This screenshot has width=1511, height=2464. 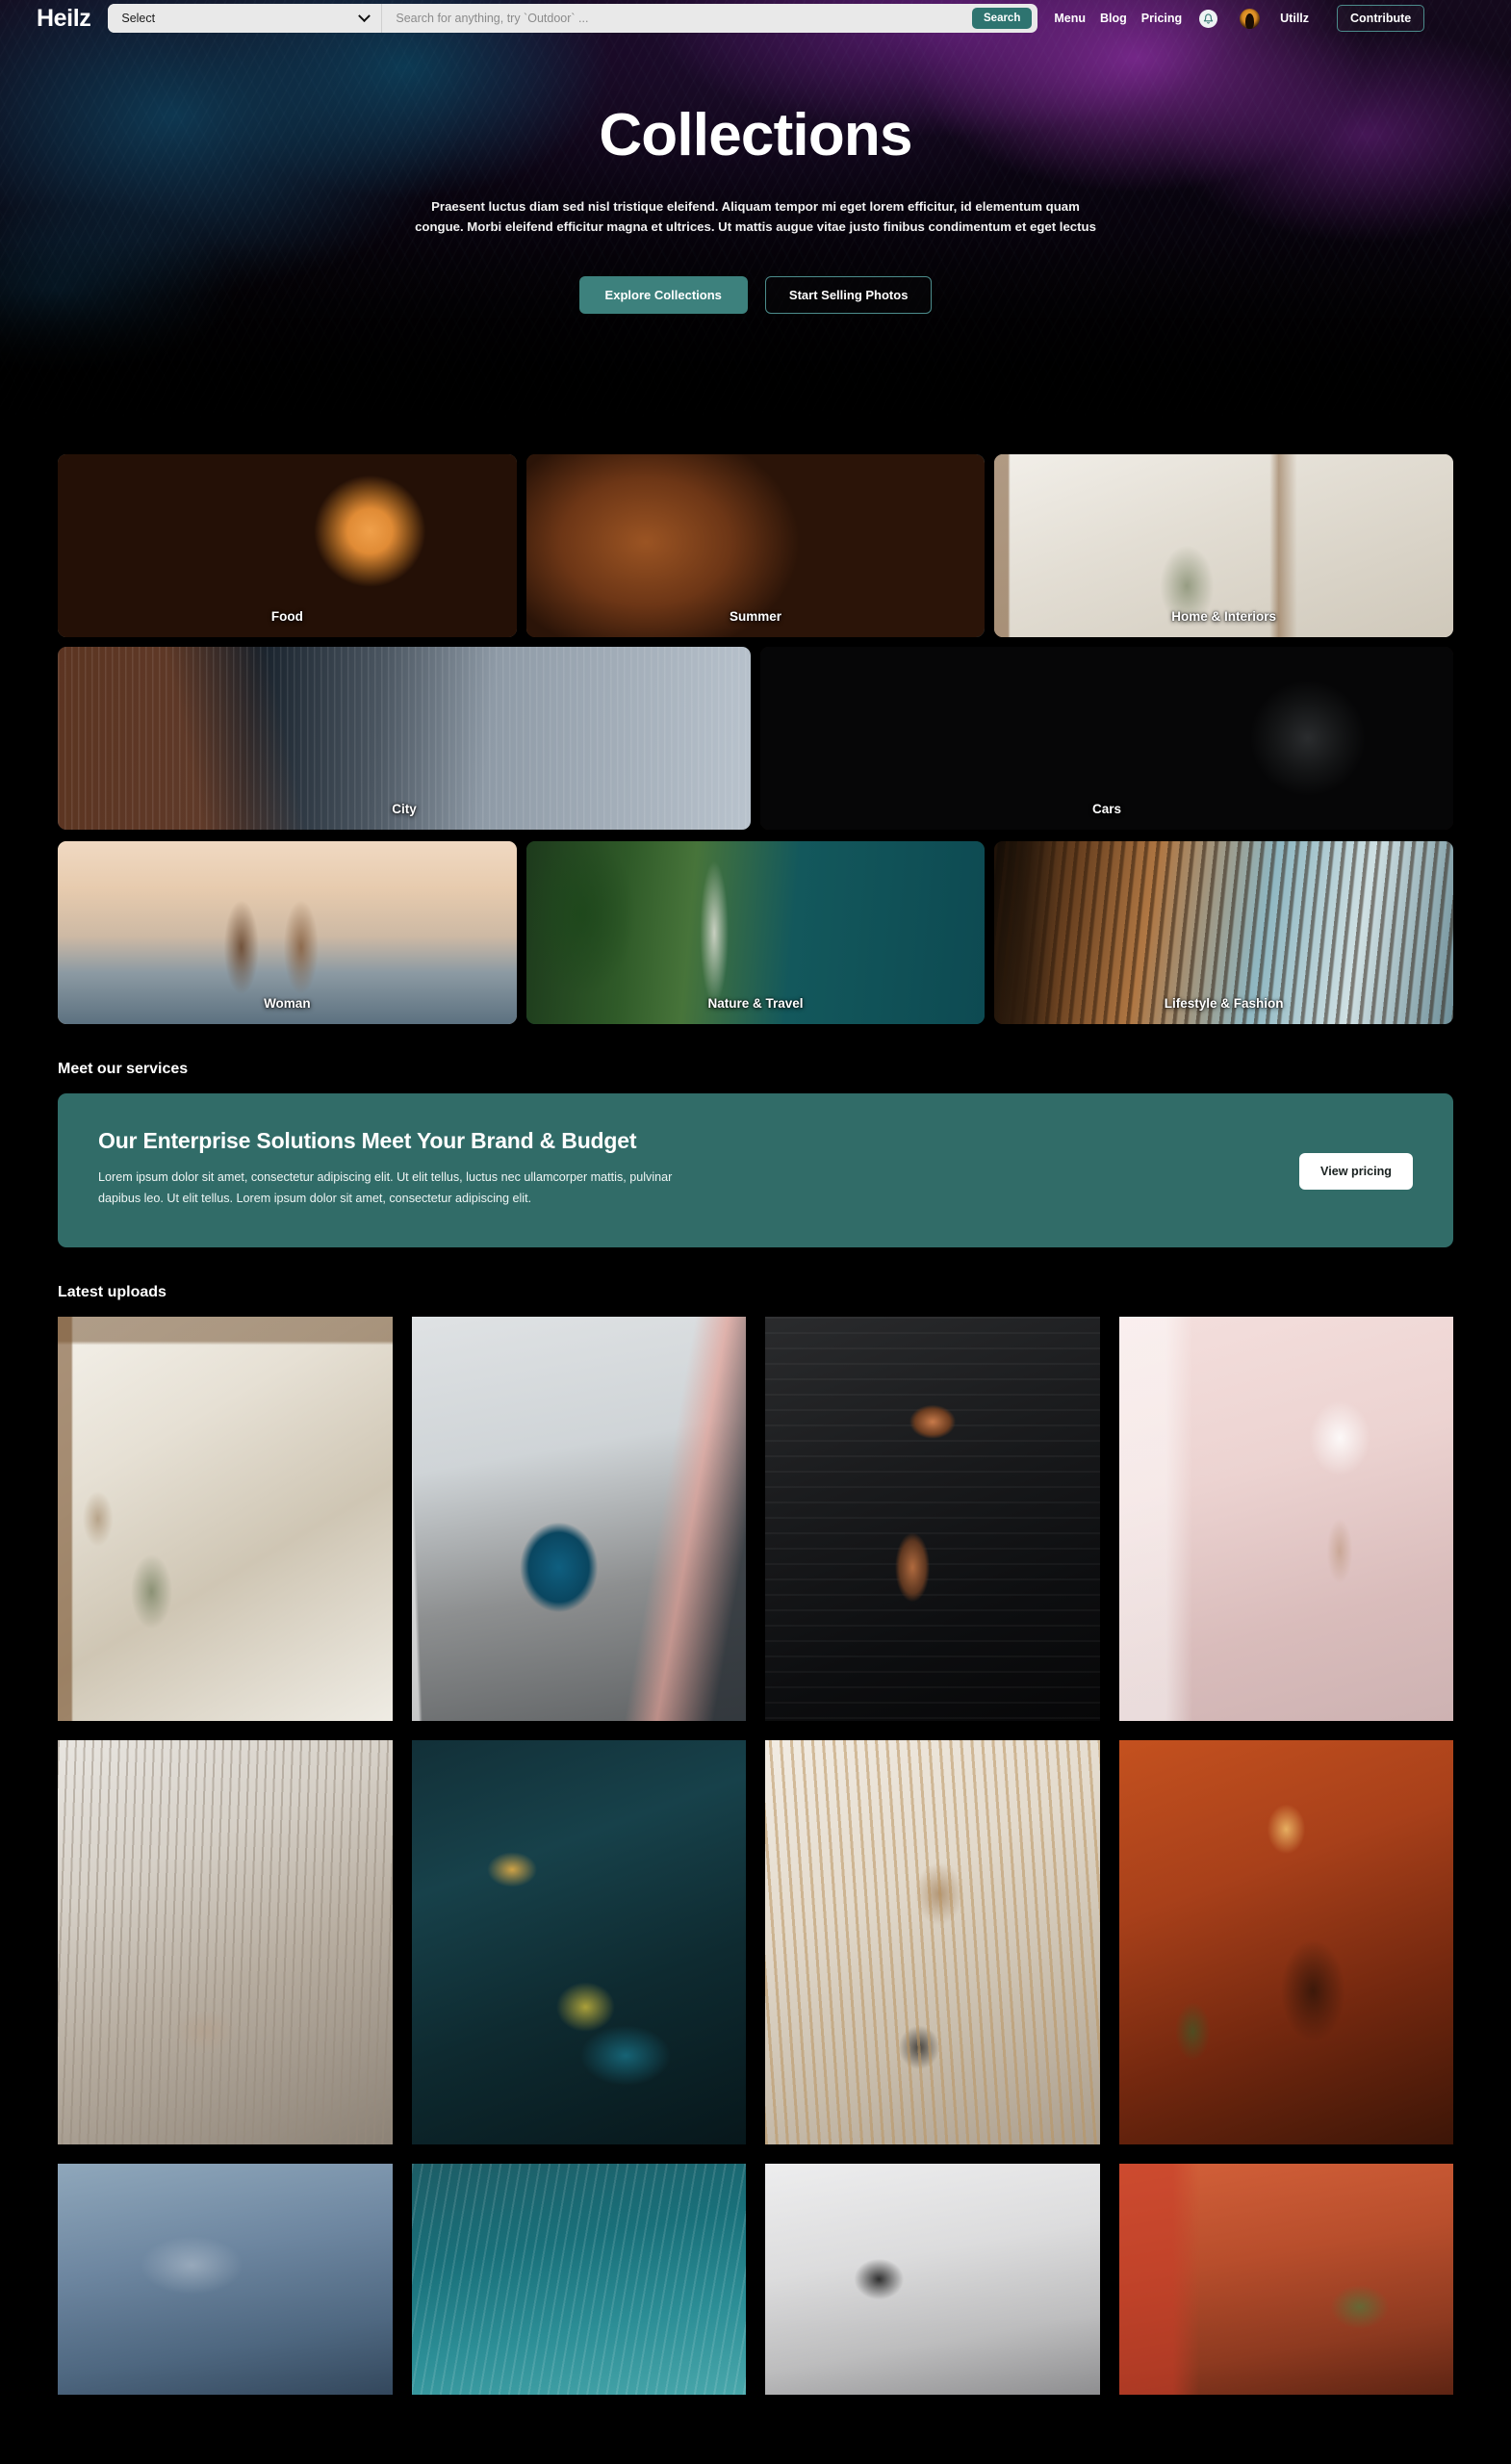 What do you see at coordinates (1356, 1171) in the screenshot?
I see `view-pricing-button: View pricing` at bounding box center [1356, 1171].